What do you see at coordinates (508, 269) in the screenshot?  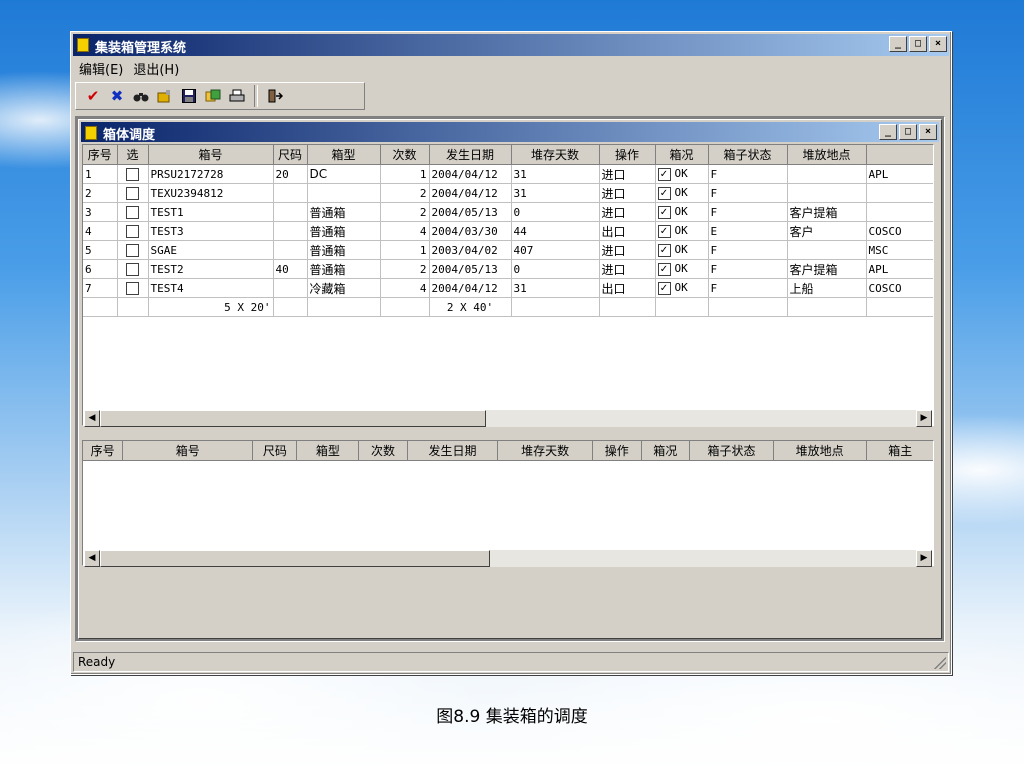 I see `table-row: 6 TEST2 40 普通箱 2 2004/05/13 0 进口 ✓ OK F 客户提箱 APL` at bounding box center [508, 269].